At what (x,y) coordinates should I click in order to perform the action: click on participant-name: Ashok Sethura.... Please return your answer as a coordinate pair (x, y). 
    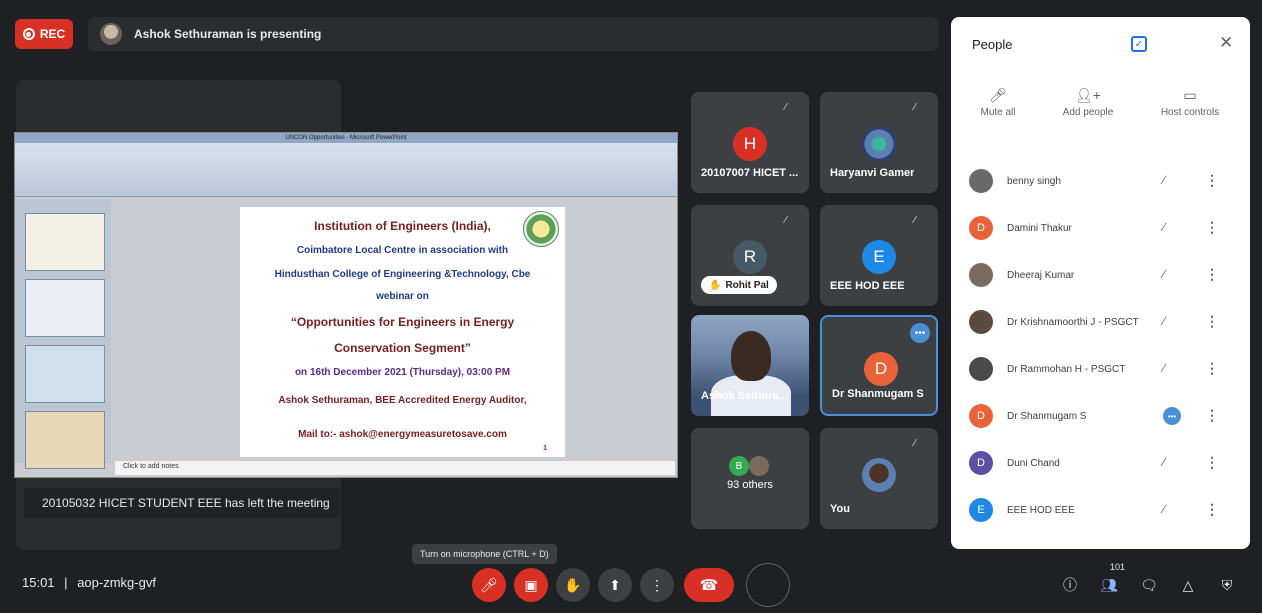
    Looking at the image, I should click on (744, 396).